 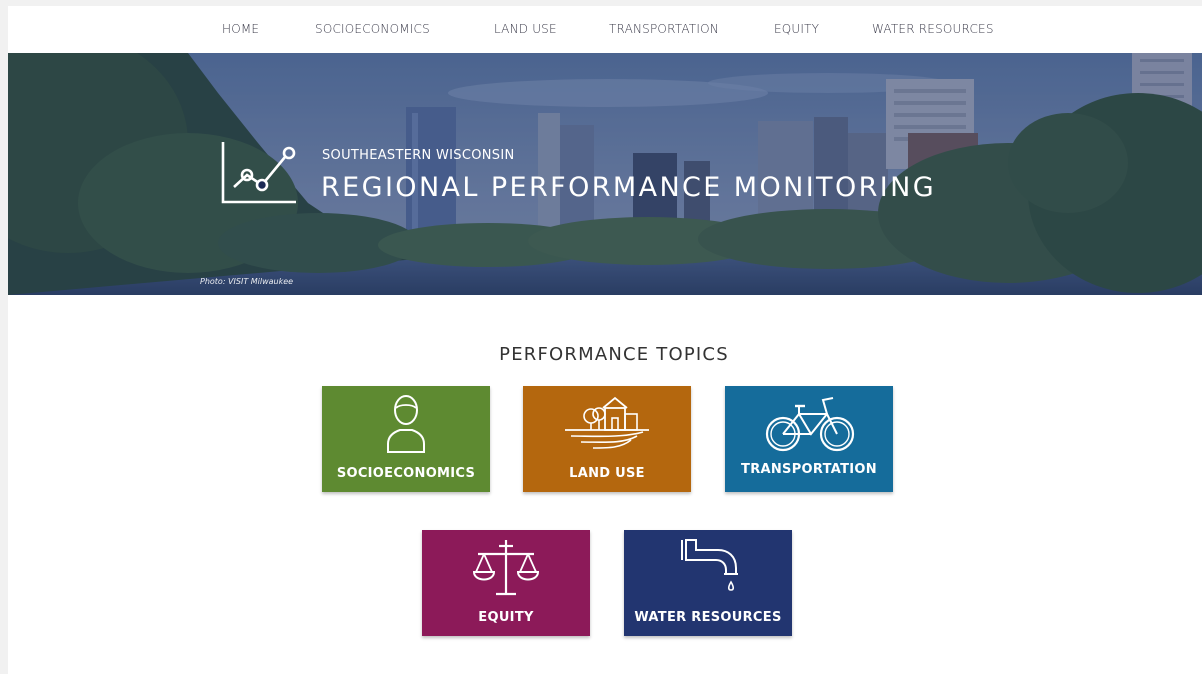 I want to click on tile-label: EQUITY, so click(x=506, y=617).